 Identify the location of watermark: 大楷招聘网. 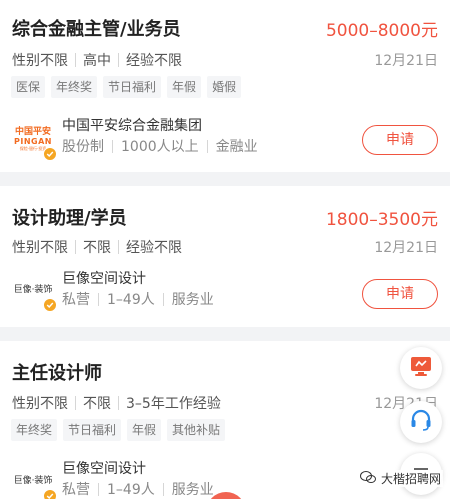
(402, 478).